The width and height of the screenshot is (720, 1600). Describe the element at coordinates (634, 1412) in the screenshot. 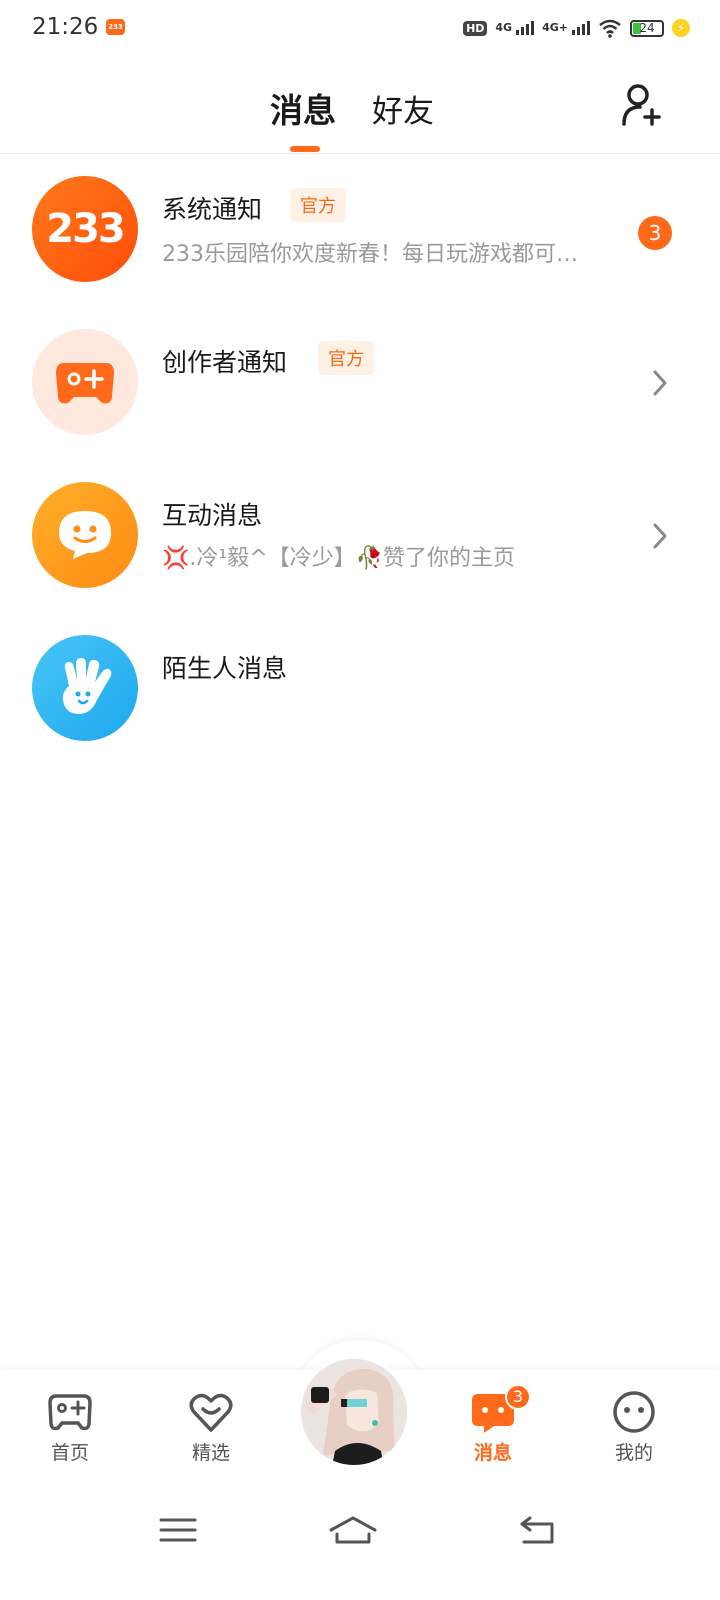

I see `smile-icon` at that location.